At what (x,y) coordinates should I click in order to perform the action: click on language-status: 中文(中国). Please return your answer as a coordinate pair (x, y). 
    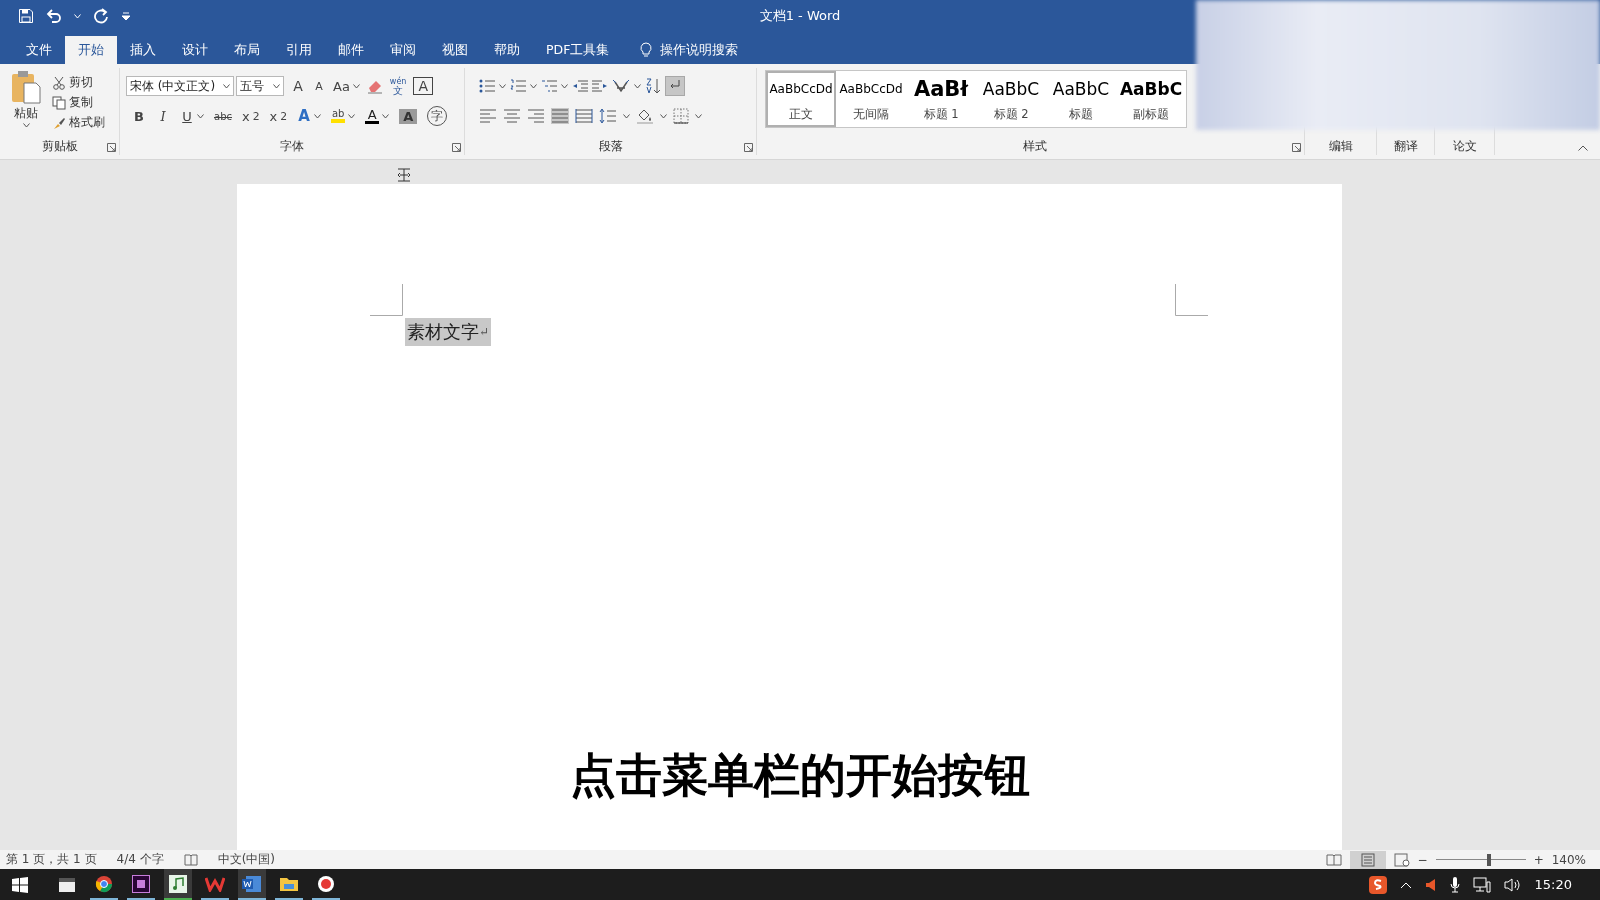
    Looking at the image, I should click on (246, 859).